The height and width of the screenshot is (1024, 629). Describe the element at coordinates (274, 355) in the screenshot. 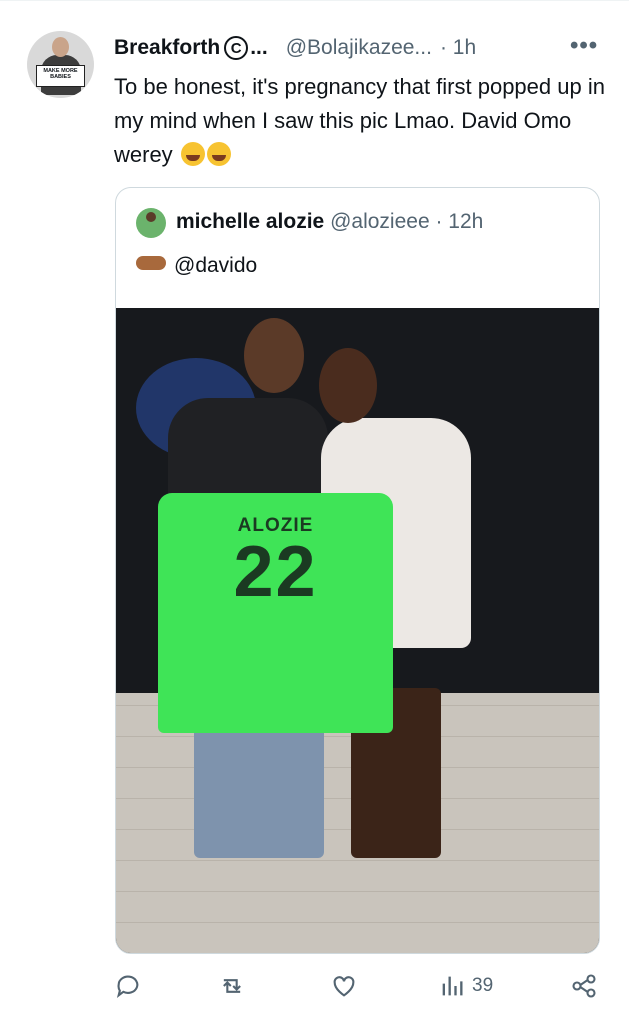

I see `person-left-head` at that location.